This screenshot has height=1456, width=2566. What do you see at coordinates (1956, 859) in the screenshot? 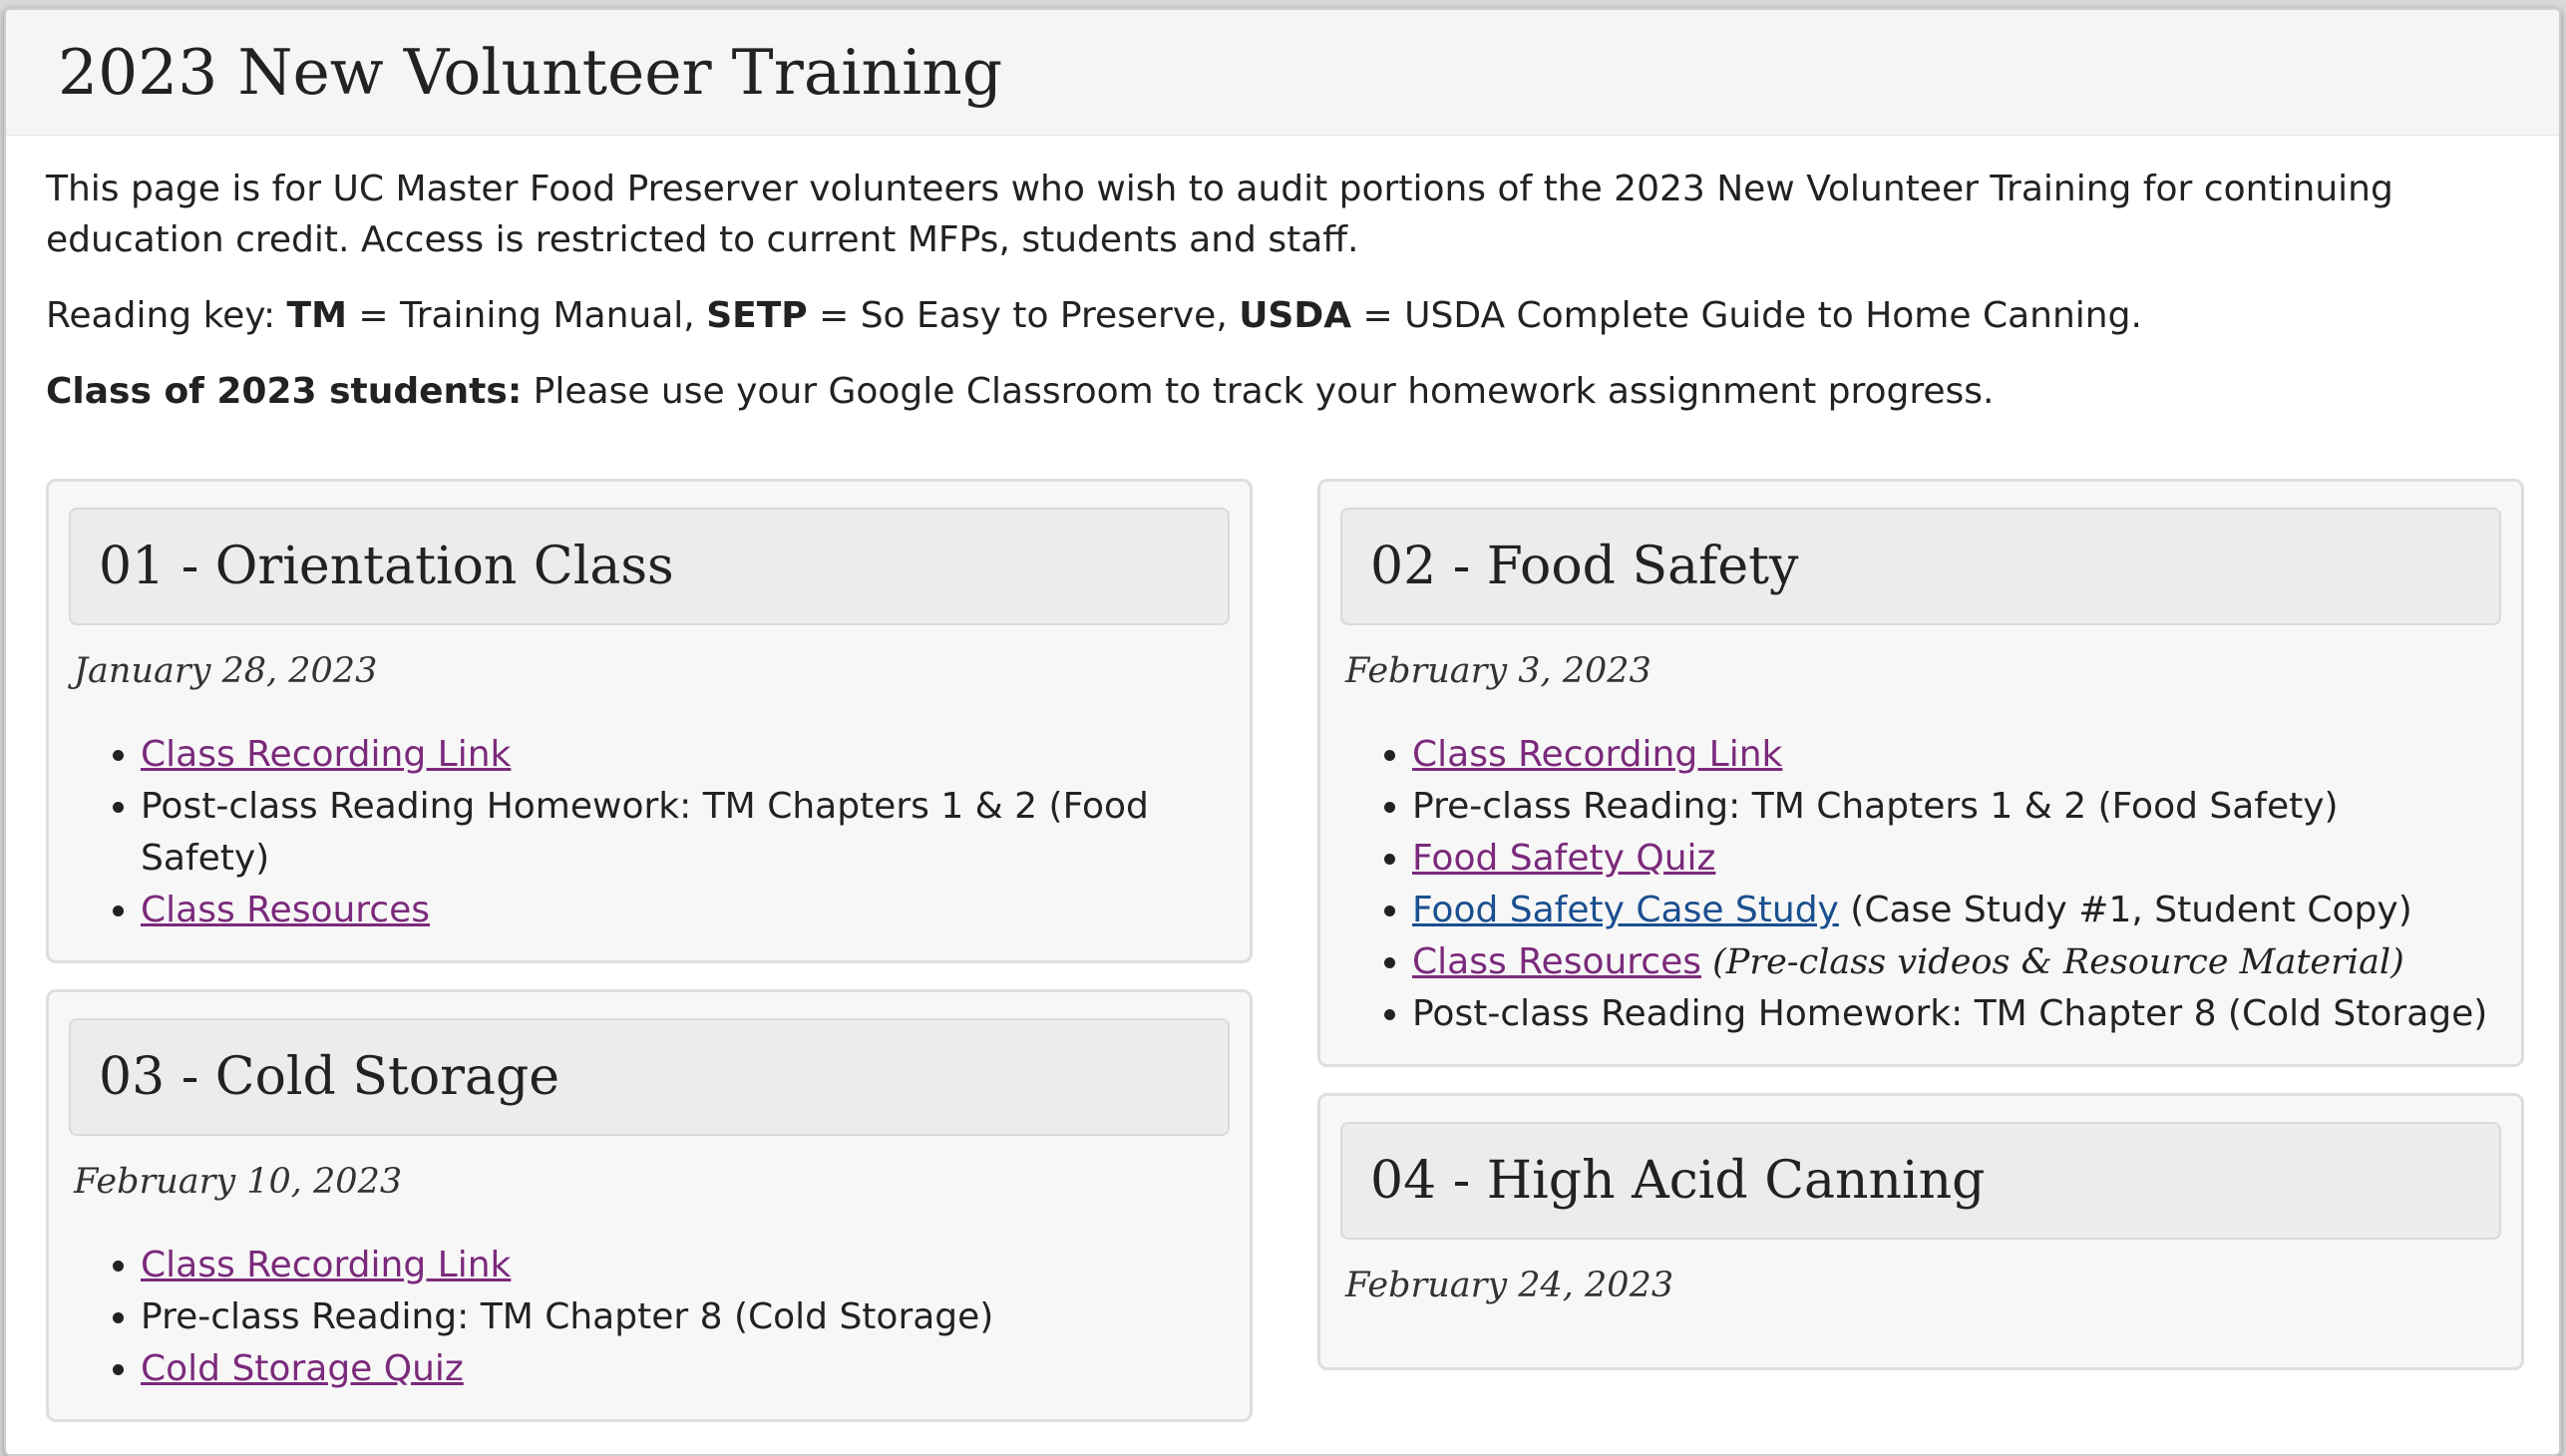
I see `list-item: Food Safety Quiz` at bounding box center [1956, 859].